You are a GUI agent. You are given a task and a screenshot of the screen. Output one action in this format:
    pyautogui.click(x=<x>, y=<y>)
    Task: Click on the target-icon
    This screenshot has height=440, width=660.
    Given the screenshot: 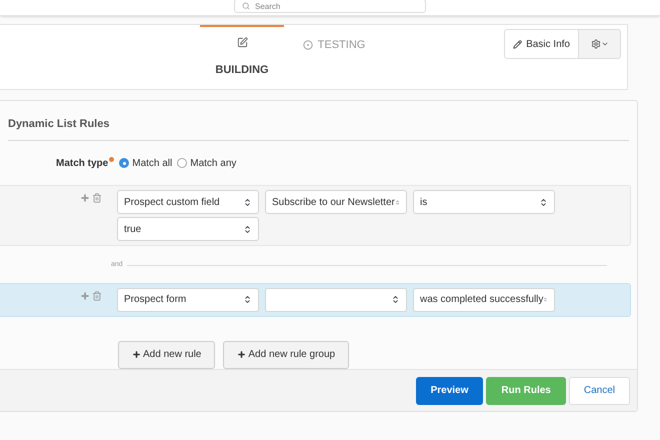 What is the action you would take?
    pyautogui.click(x=307, y=45)
    